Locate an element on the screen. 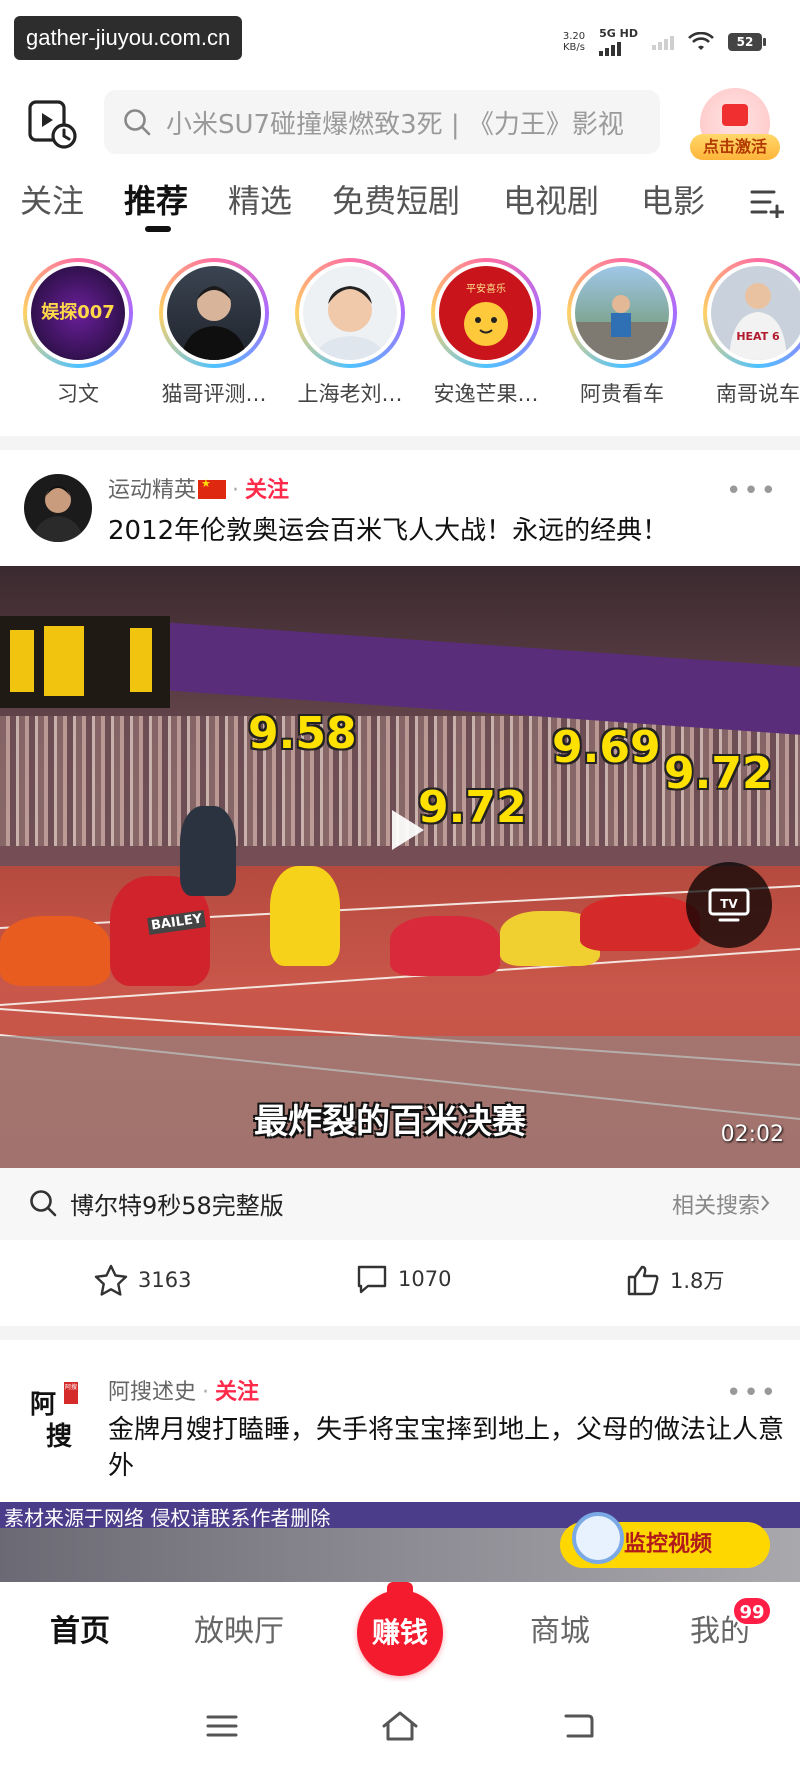  camera-icon is located at coordinates (598, 1538).